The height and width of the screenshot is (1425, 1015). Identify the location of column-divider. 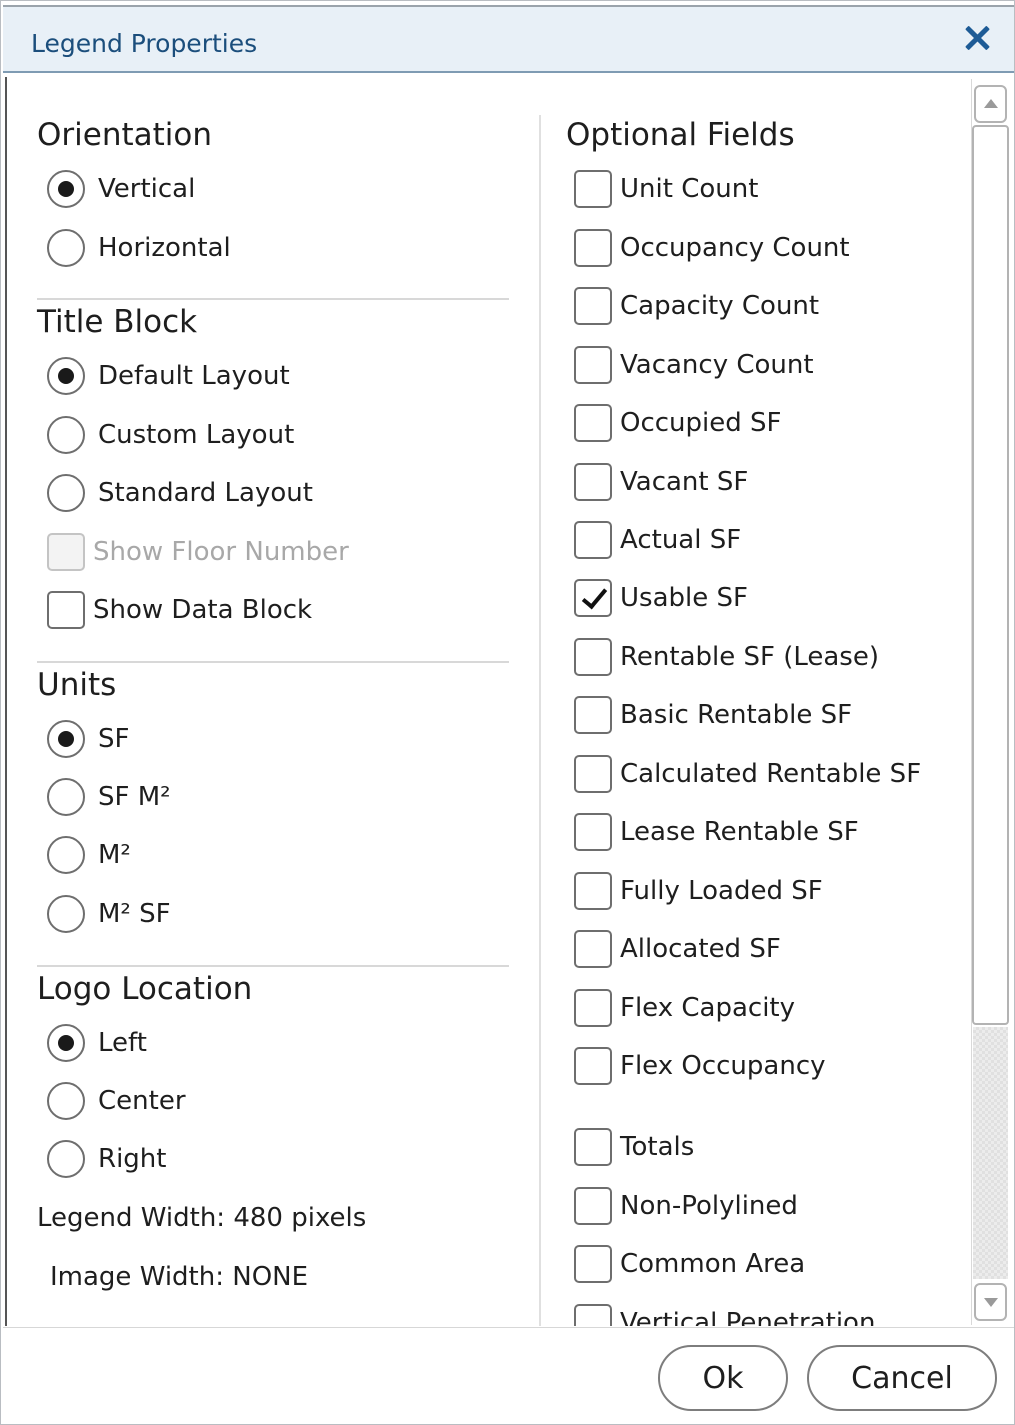
(540, 720).